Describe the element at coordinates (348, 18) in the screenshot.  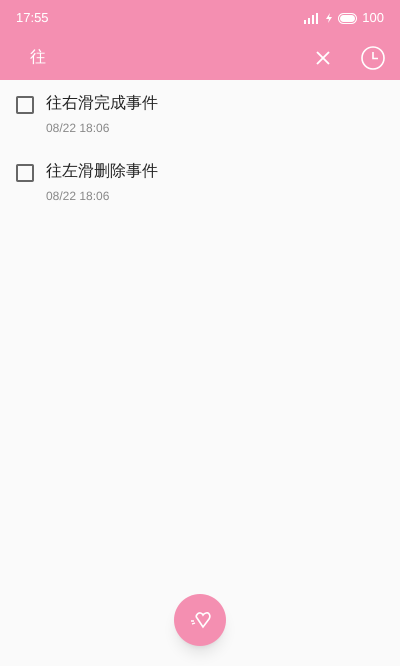
I see `battery-icon` at that location.